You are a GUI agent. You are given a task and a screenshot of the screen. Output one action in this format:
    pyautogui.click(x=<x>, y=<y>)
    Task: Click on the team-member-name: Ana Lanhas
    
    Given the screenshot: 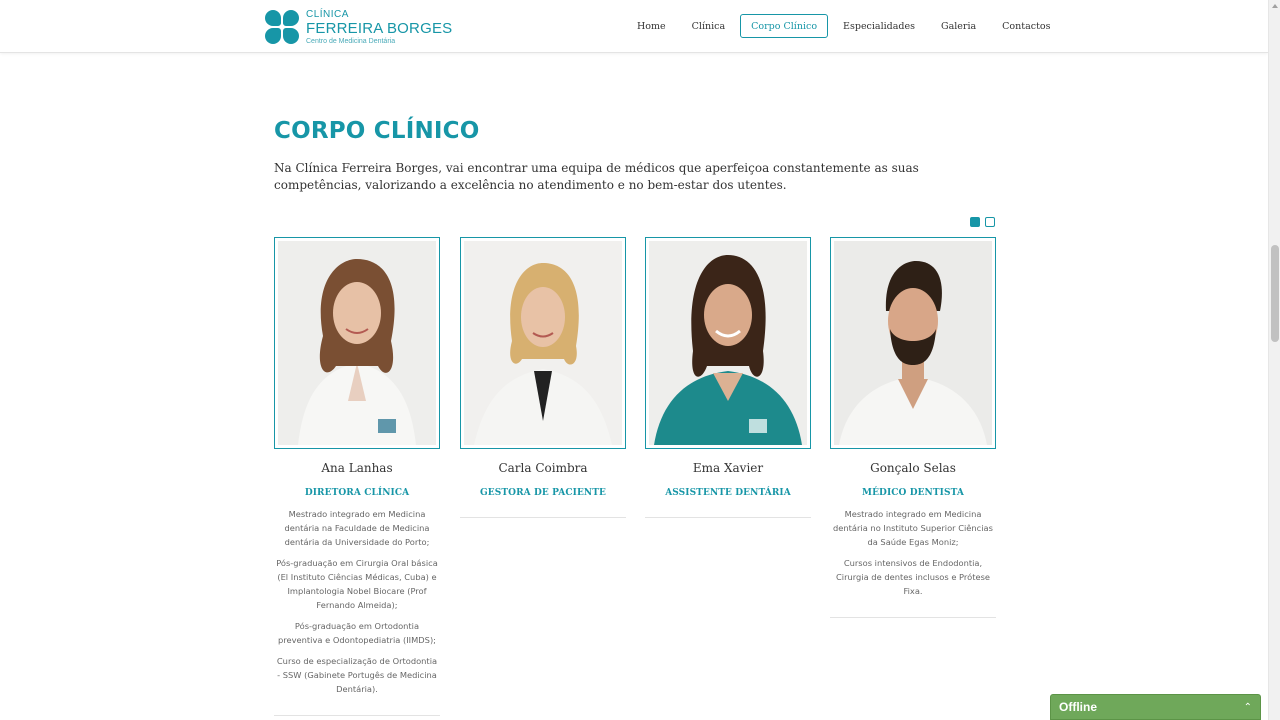 What is the action you would take?
    pyautogui.click(x=357, y=468)
    